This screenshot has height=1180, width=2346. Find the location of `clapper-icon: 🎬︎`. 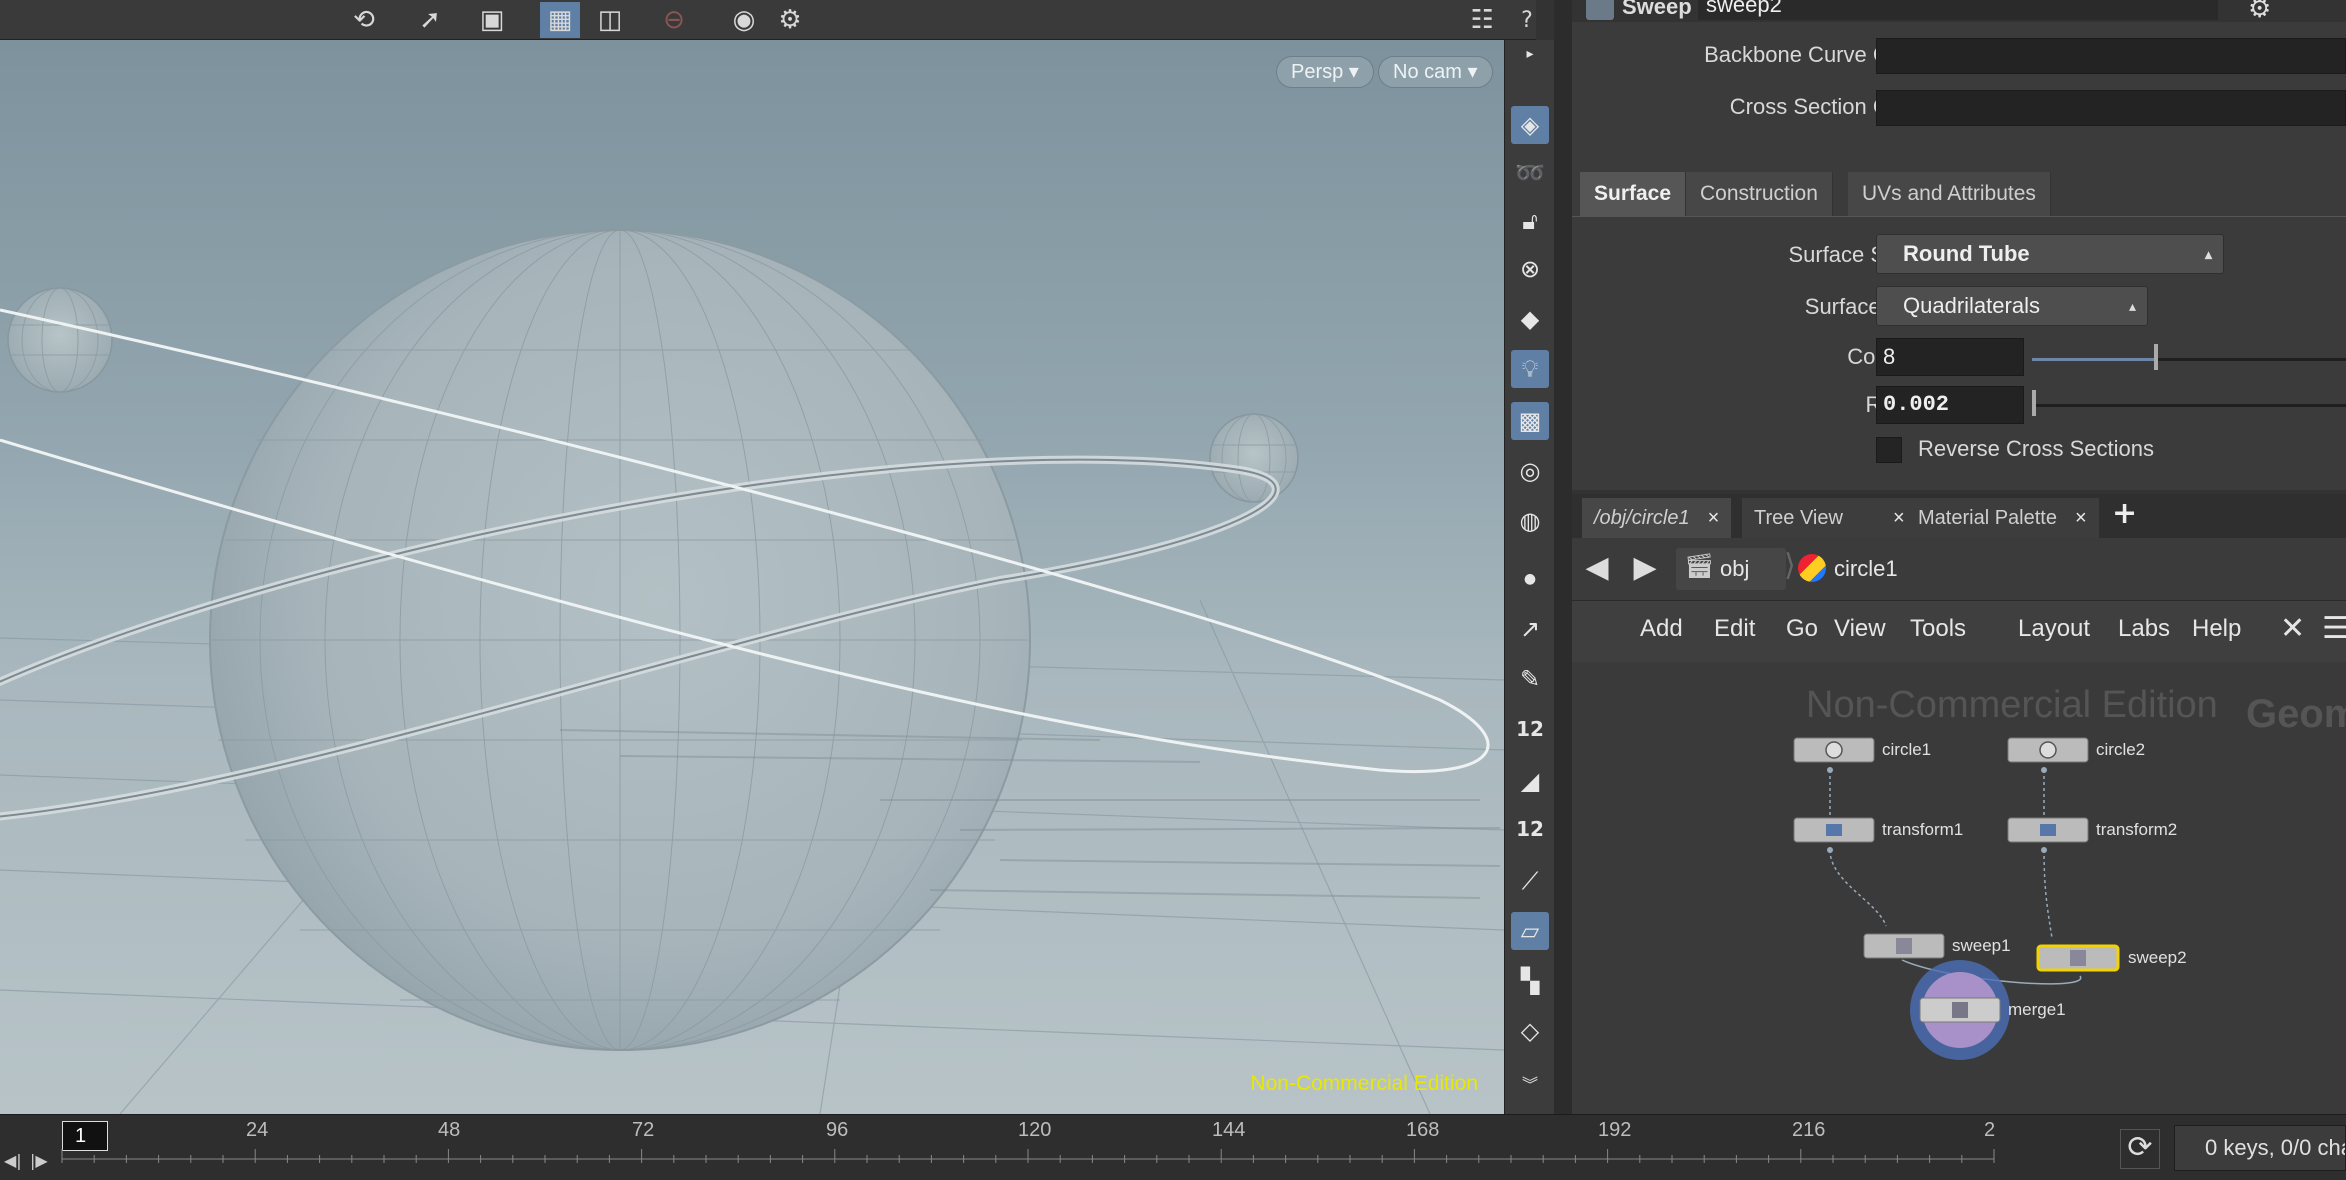

clapper-icon: 🎬︎ is located at coordinates (1699, 566).